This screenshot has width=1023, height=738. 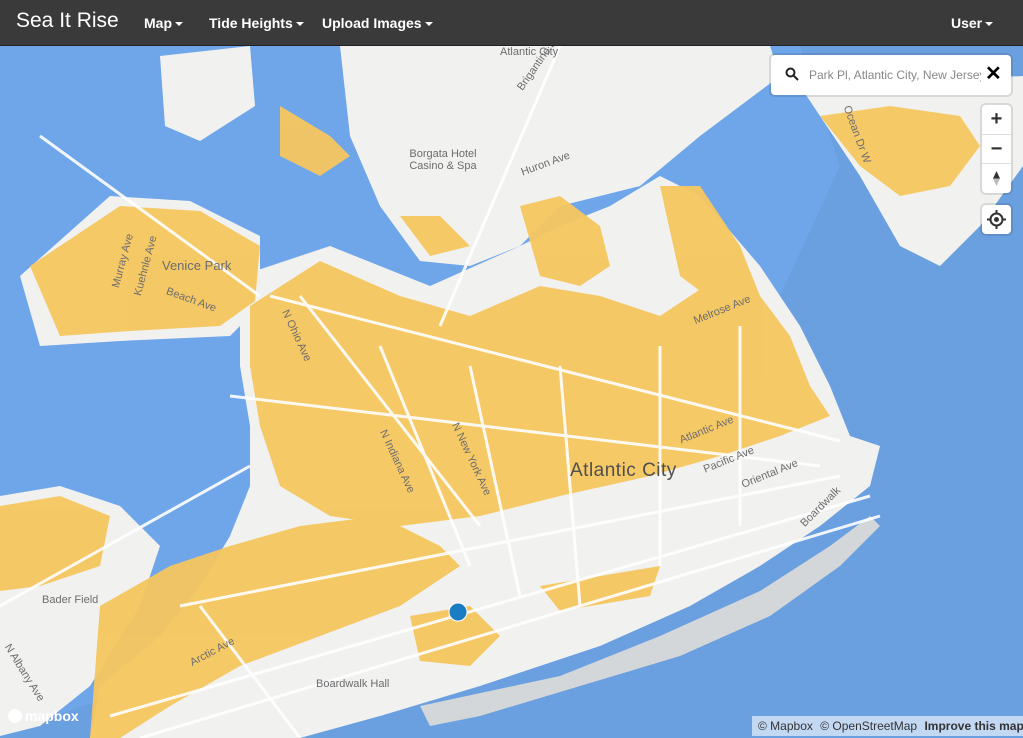 I want to click on attribution-mapbox-link: © Mapbox, so click(x=785, y=726).